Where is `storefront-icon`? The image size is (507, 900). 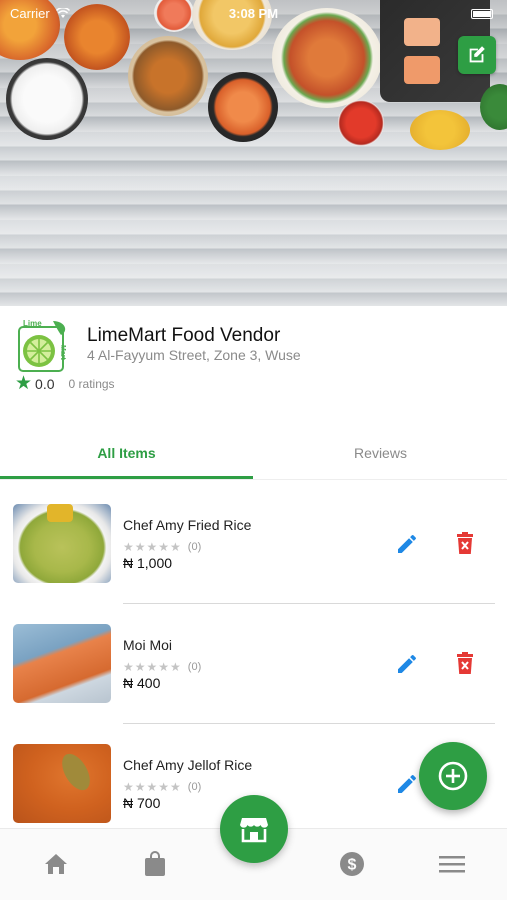
storefront-icon is located at coordinates (254, 830).